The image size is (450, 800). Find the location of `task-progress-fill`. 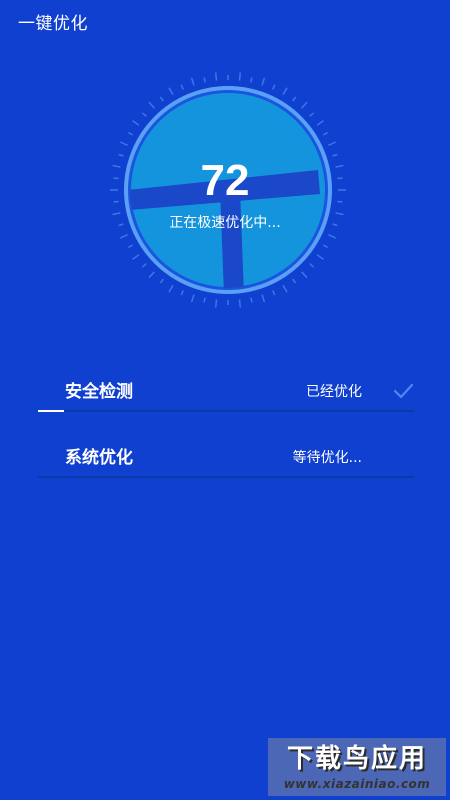

task-progress-fill is located at coordinates (51, 411).